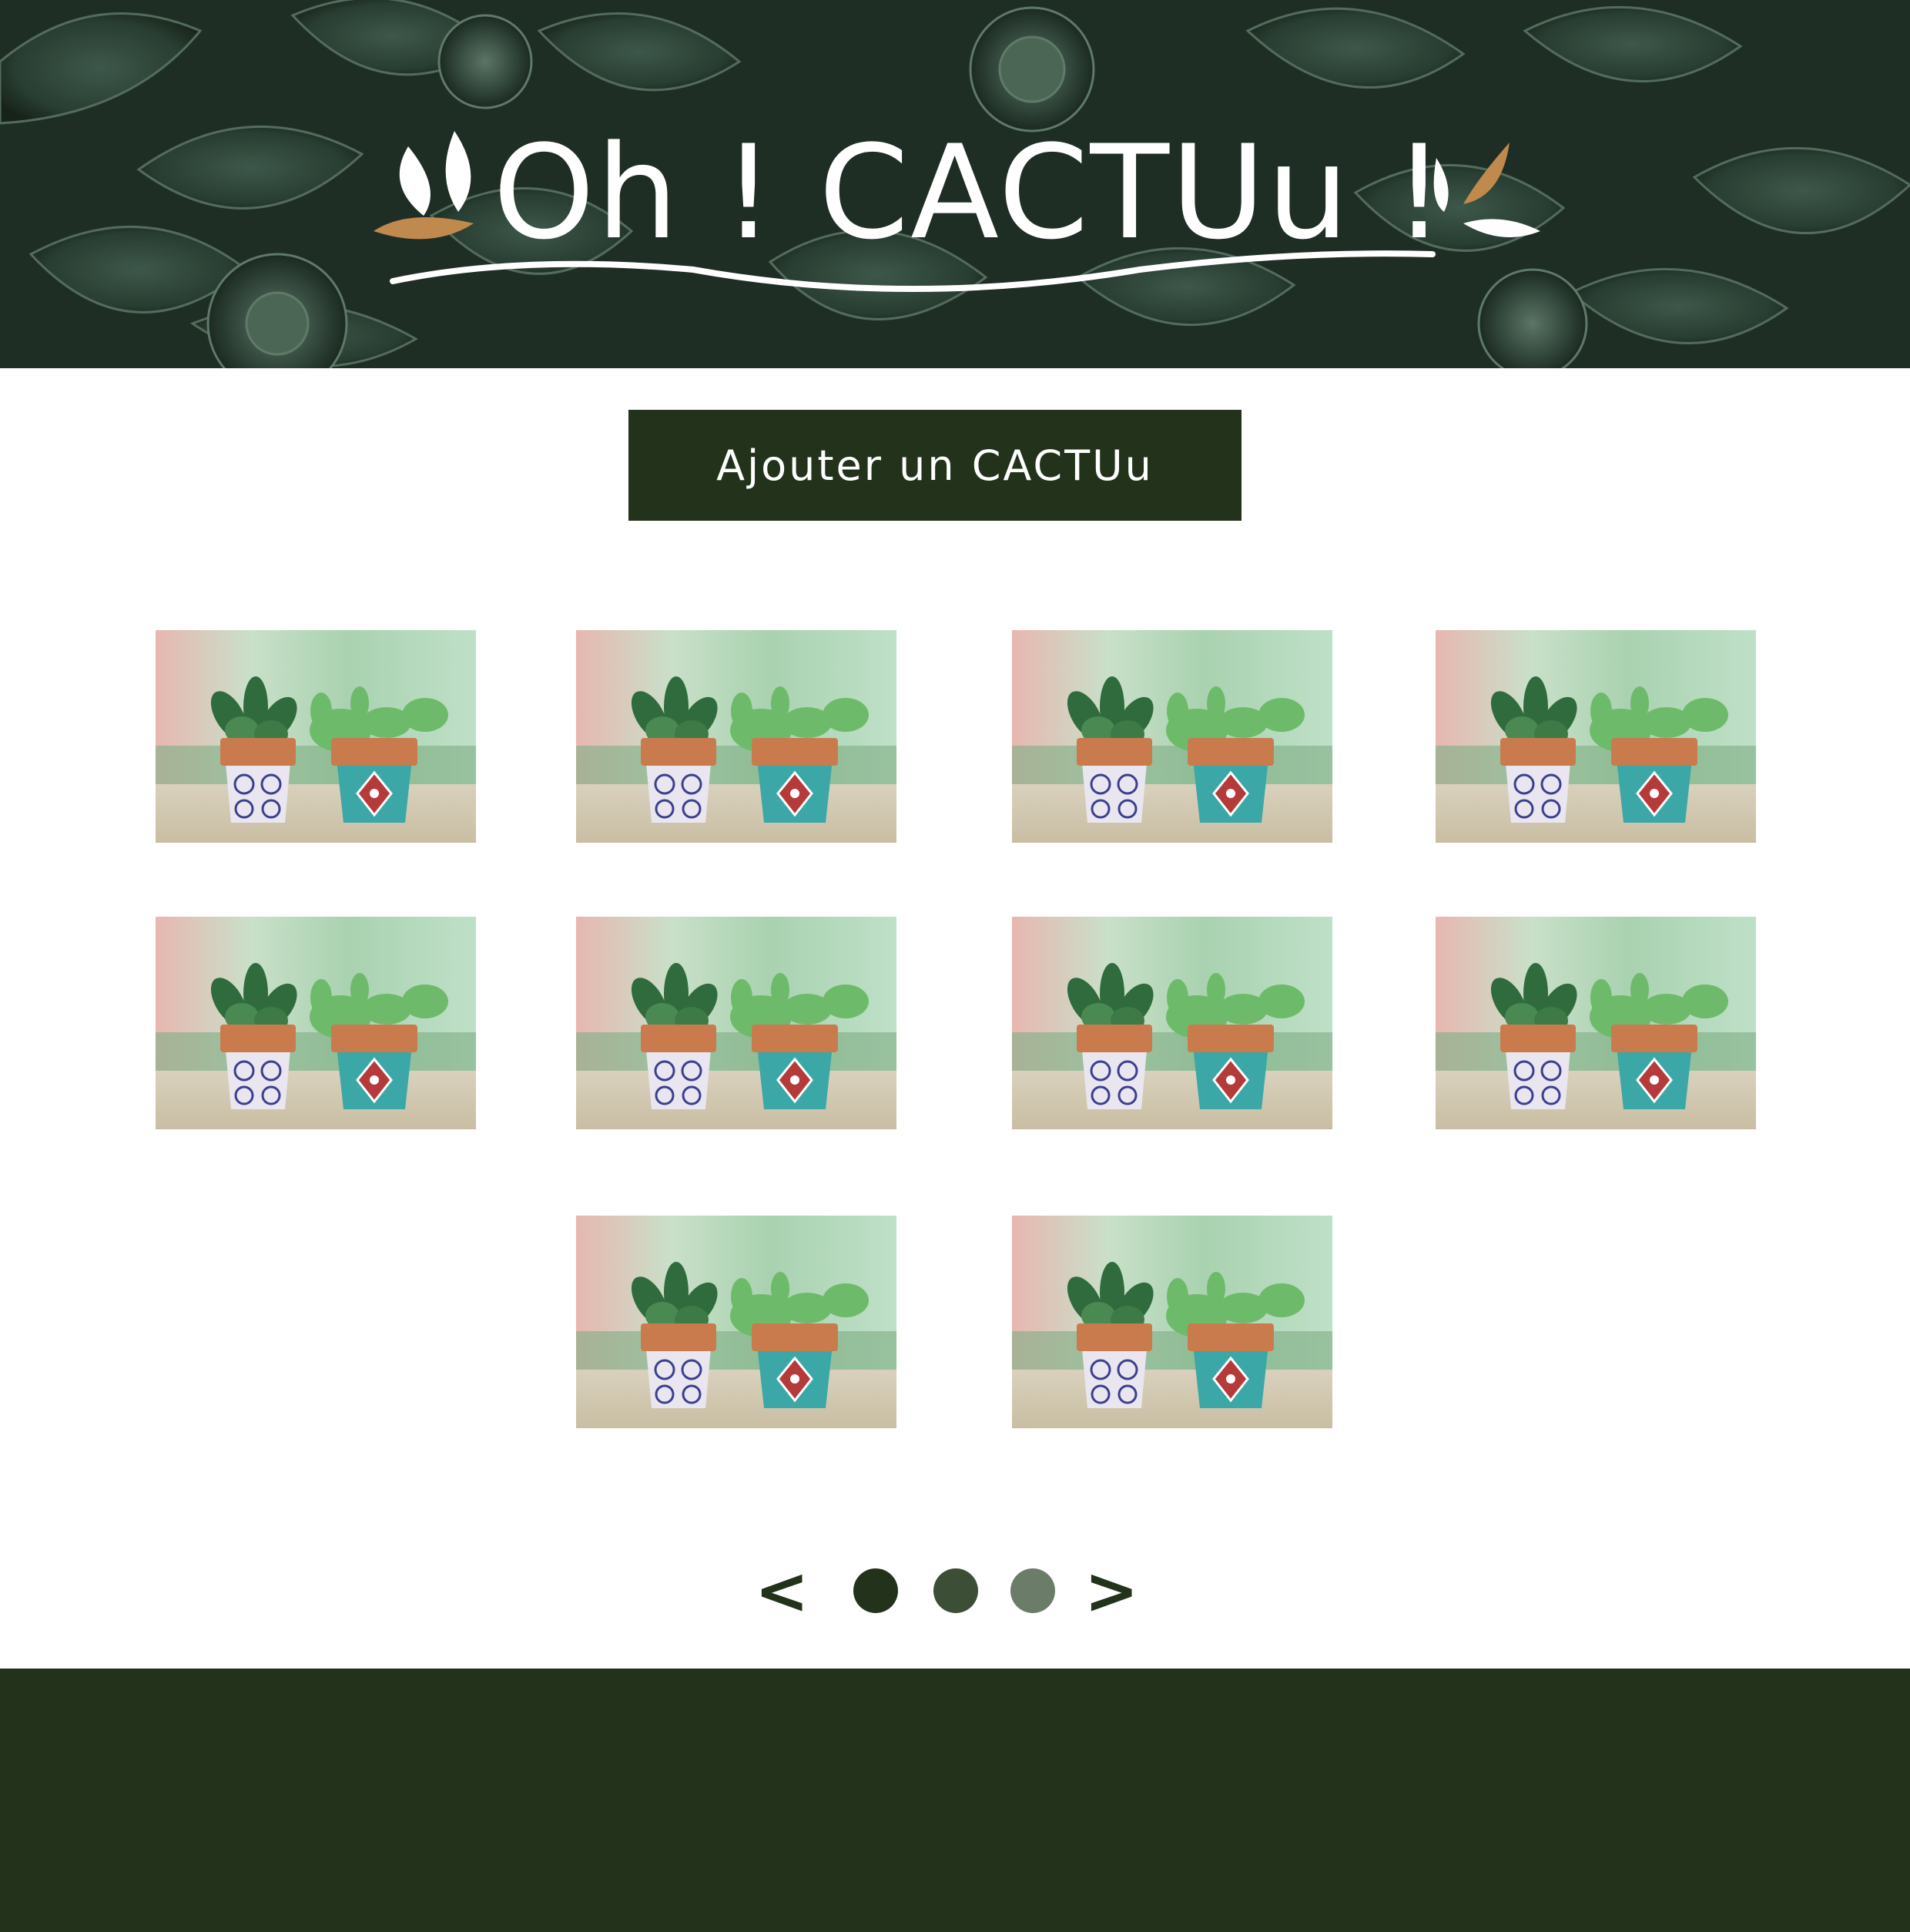 This screenshot has height=1932, width=1910. What do you see at coordinates (935, 465) in the screenshot?
I see `add-cactus-button: Ajouter un CACTUu` at bounding box center [935, 465].